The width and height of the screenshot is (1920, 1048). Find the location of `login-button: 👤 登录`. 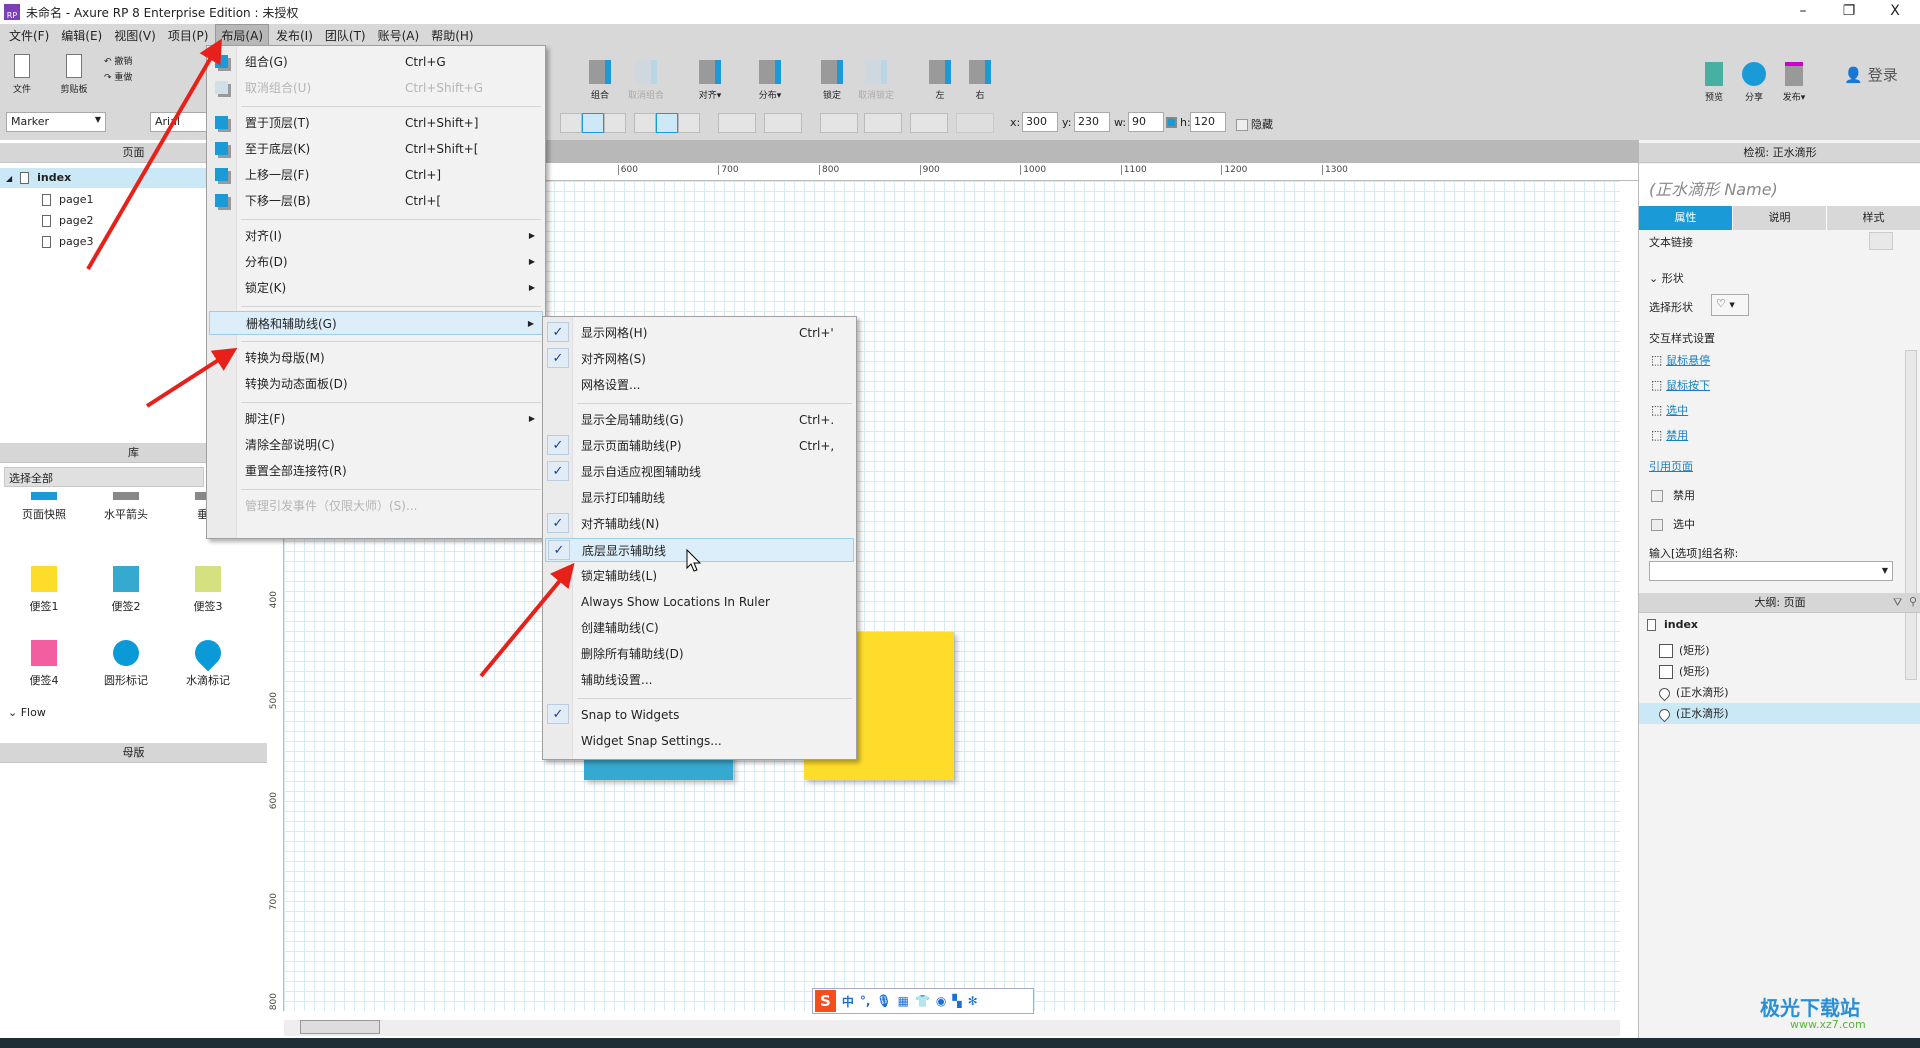

login-button: 👤 登录 is located at coordinates (1871, 74).